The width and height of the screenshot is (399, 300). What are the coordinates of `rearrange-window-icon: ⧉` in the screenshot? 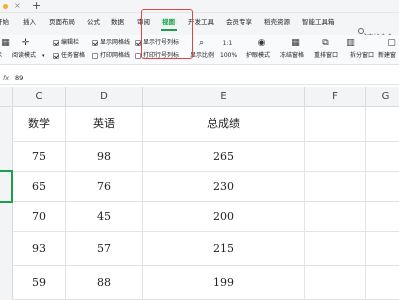 It's located at (325, 43).